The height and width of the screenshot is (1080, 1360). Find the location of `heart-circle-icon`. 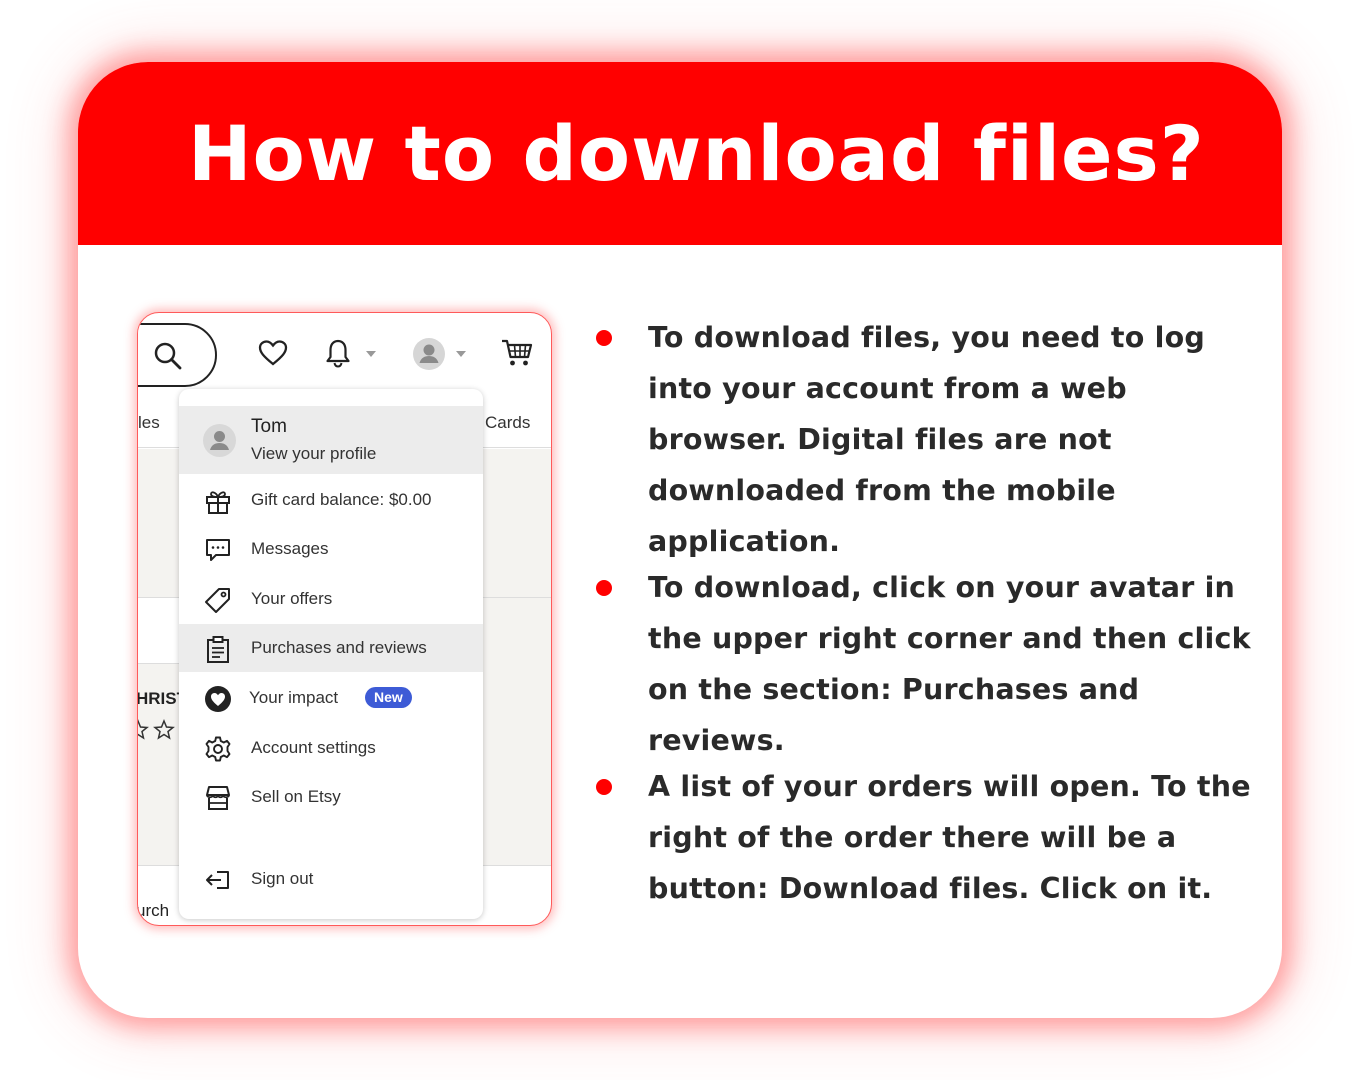

heart-circle-icon is located at coordinates (218, 699).